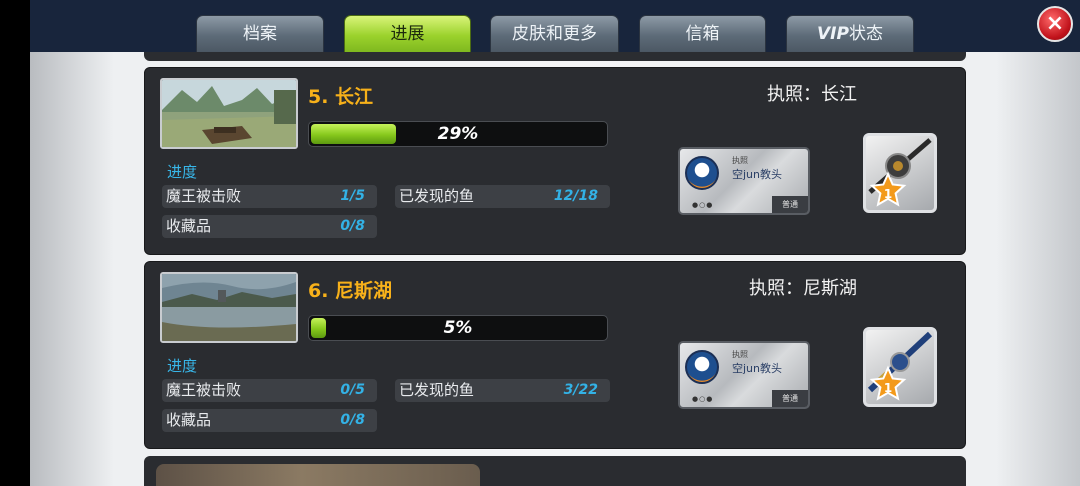  I want to click on yangtze-scene-image, so click(229, 113).